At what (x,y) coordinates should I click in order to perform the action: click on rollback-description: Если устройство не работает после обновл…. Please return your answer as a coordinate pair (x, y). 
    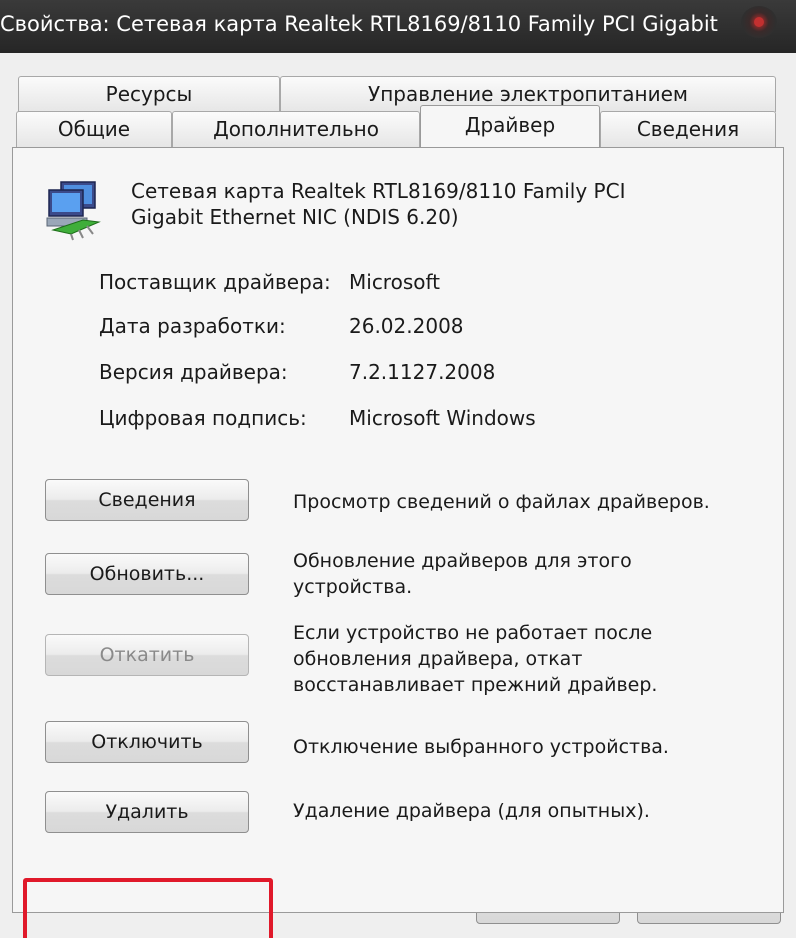
    Looking at the image, I should click on (528, 659).